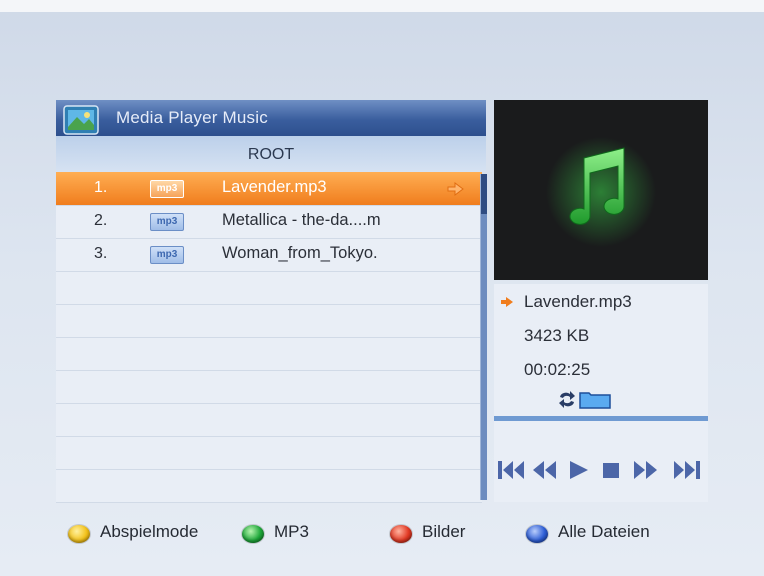 The height and width of the screenshot is (576, 764). Describe the element at coordinates (300, 253) in the screenshot. I see `file-name: Woman_from_Tokyo.` at that location.